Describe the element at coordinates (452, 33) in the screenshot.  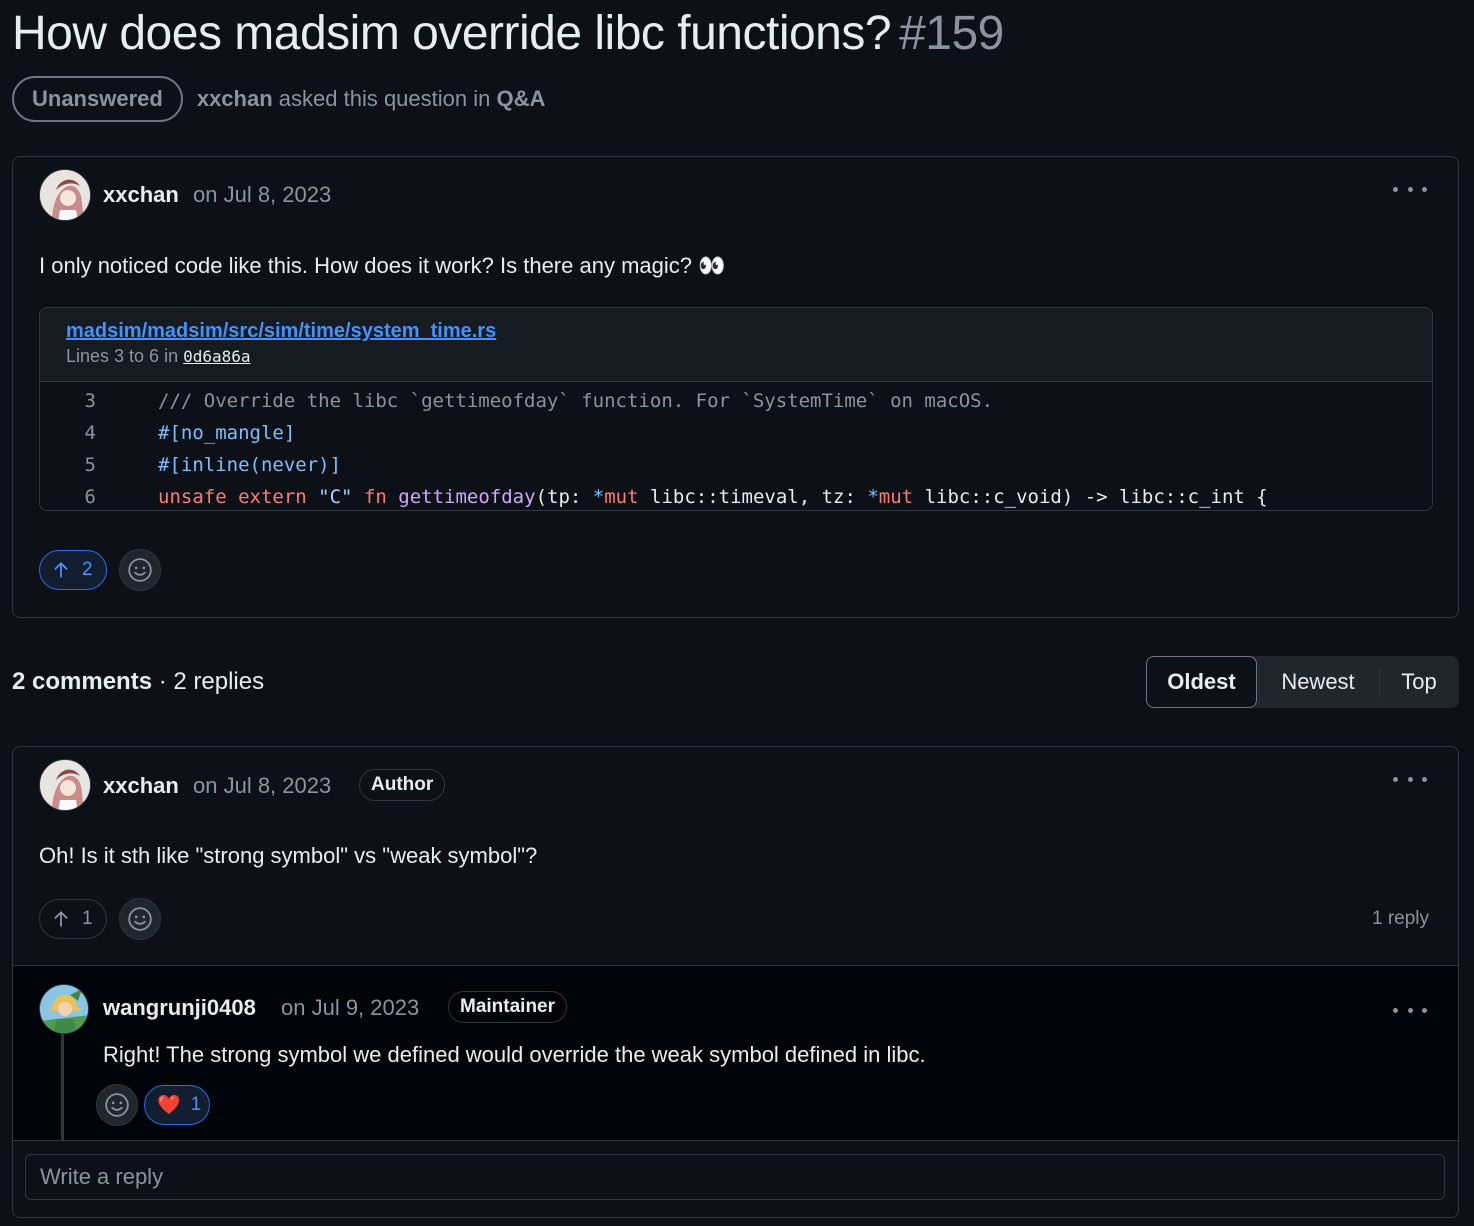
I see `discussion-title-text: How does madsim override libc functions?` at that location.